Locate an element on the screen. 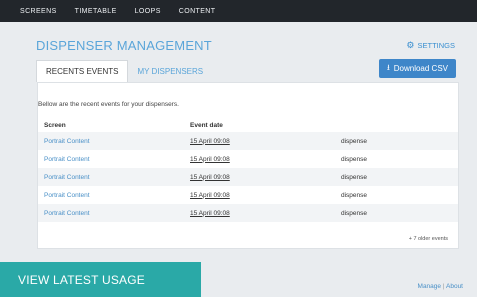 Image resolution: width=477 pixels, height=297 pixels. about-link: About is located at coordinates (454, 286).